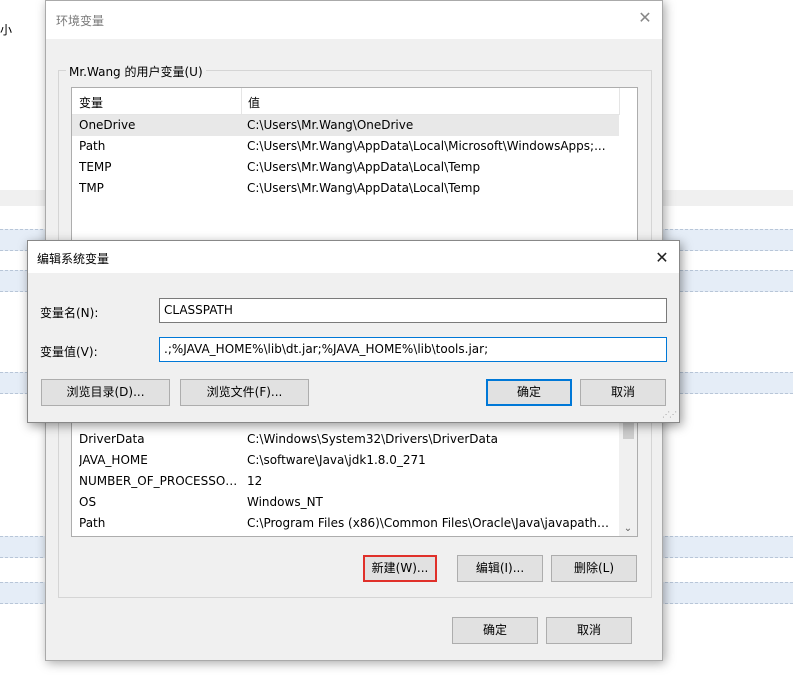  Describe the element at coordinates (589, 630) in the screenshot. I see `env-cancel-button: 取消` at that location.